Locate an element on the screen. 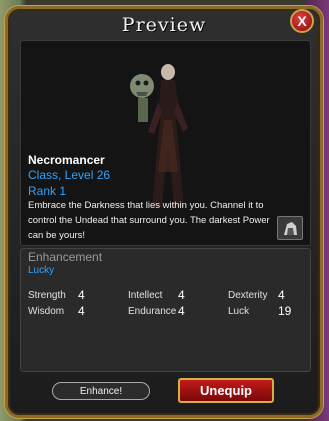  item-name: Necromancer is located at coordinates (66, 160).